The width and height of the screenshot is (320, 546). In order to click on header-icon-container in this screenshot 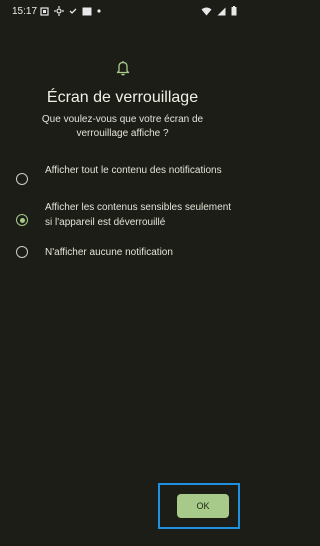, I will do `click(122, 70)`.